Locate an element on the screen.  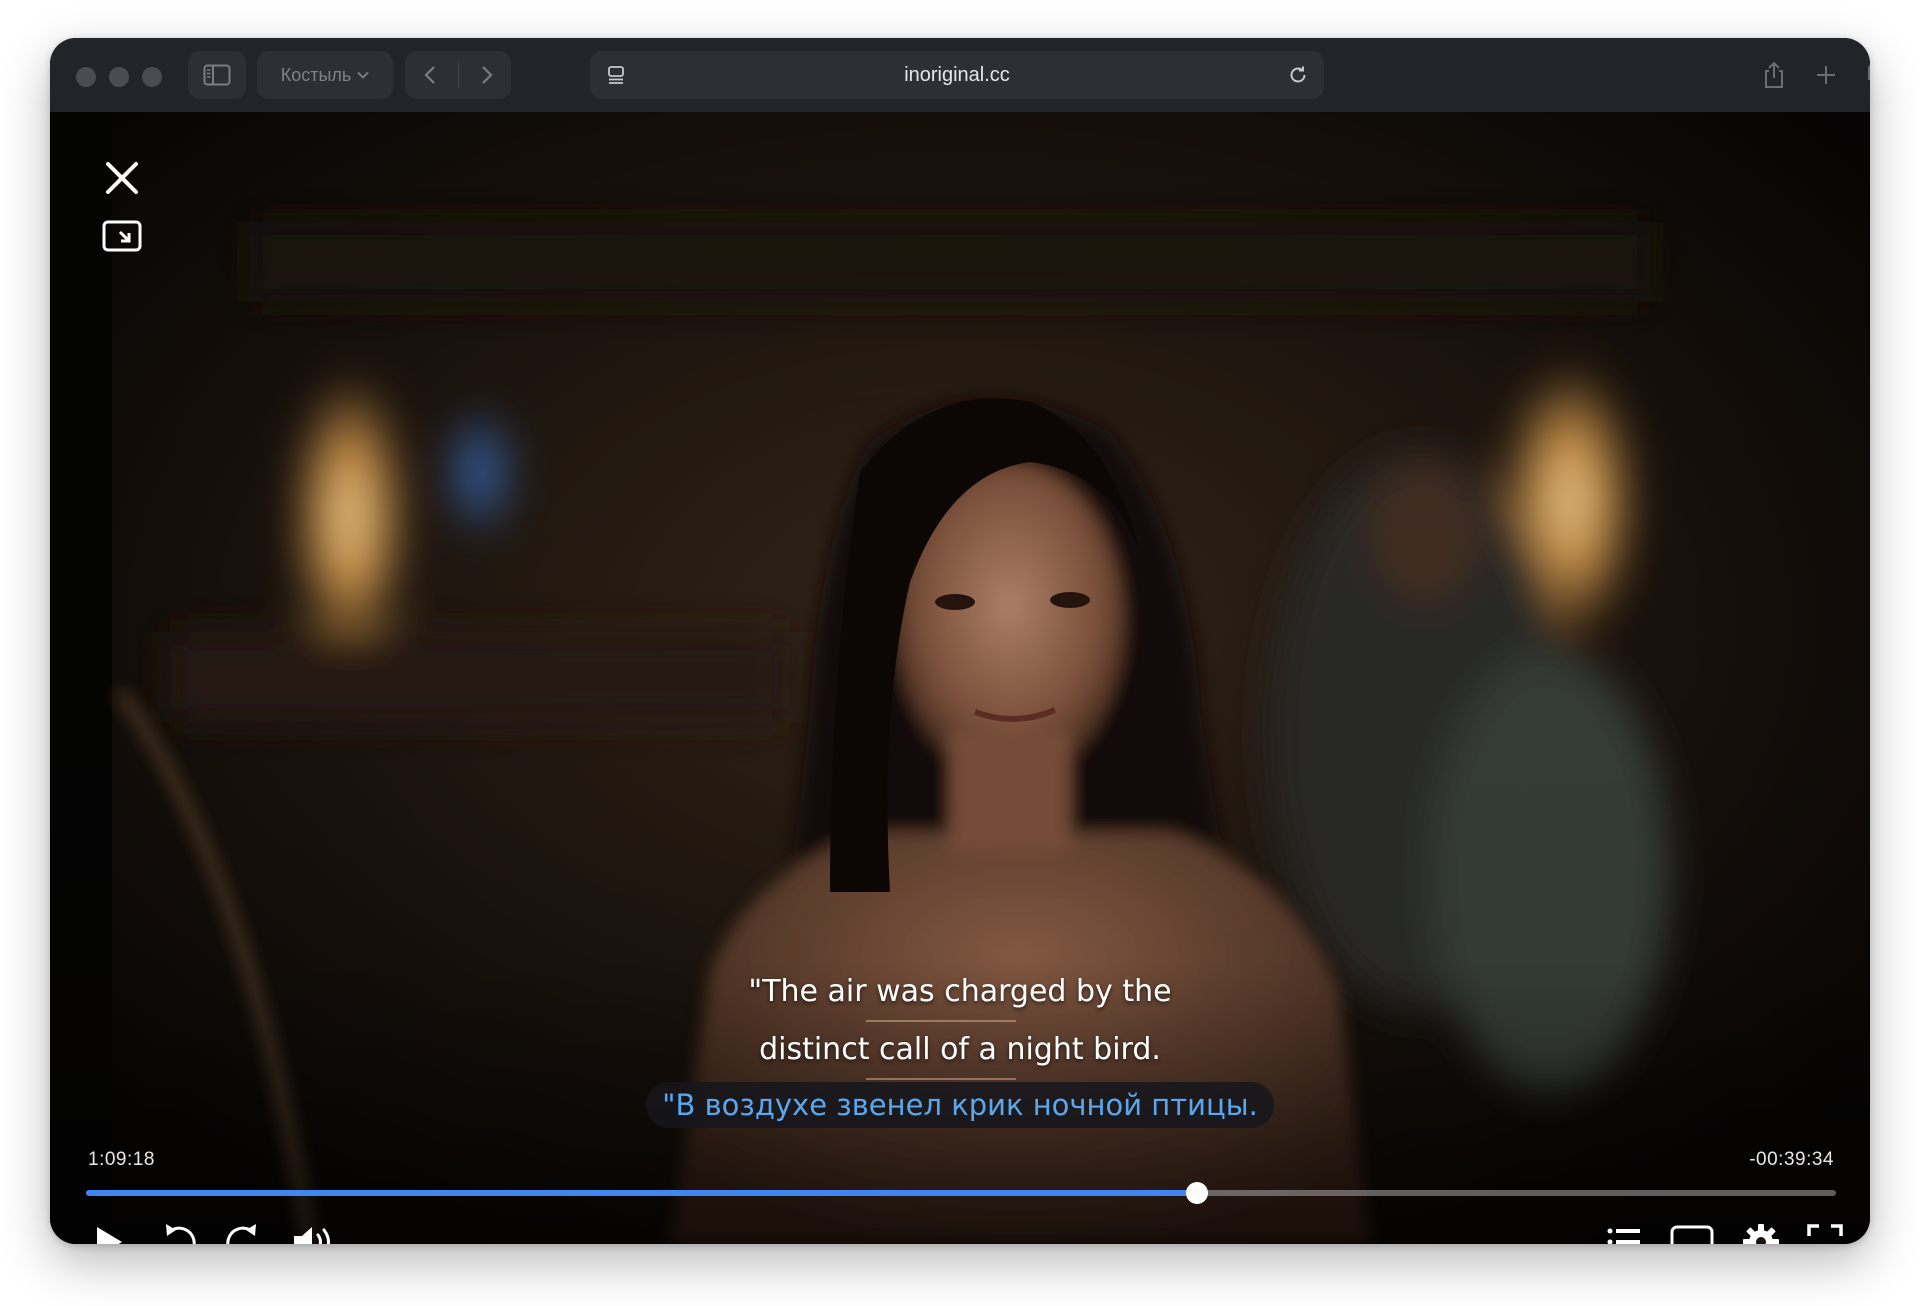
settings-button is located at coordinates (1761, 1228).